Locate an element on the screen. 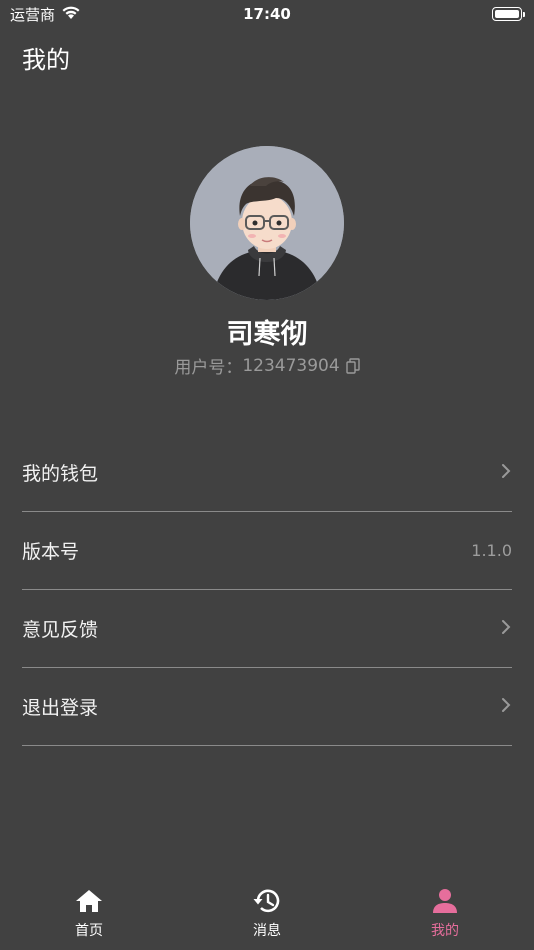 The height and width of the screenshot is (950, 534). menu-item-label: 意见反馈 is located at coordinates (60, 630).